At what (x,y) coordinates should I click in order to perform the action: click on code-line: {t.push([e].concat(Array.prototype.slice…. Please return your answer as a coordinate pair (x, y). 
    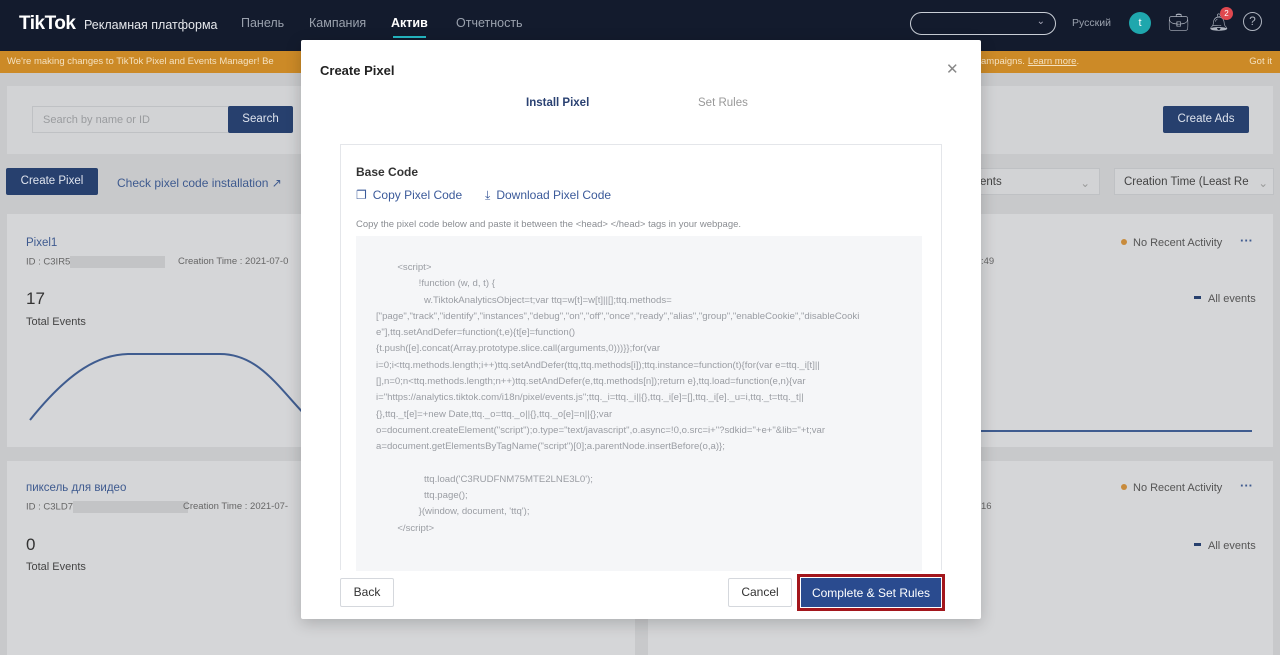
    Looking at the image, I should click on (518, 349).